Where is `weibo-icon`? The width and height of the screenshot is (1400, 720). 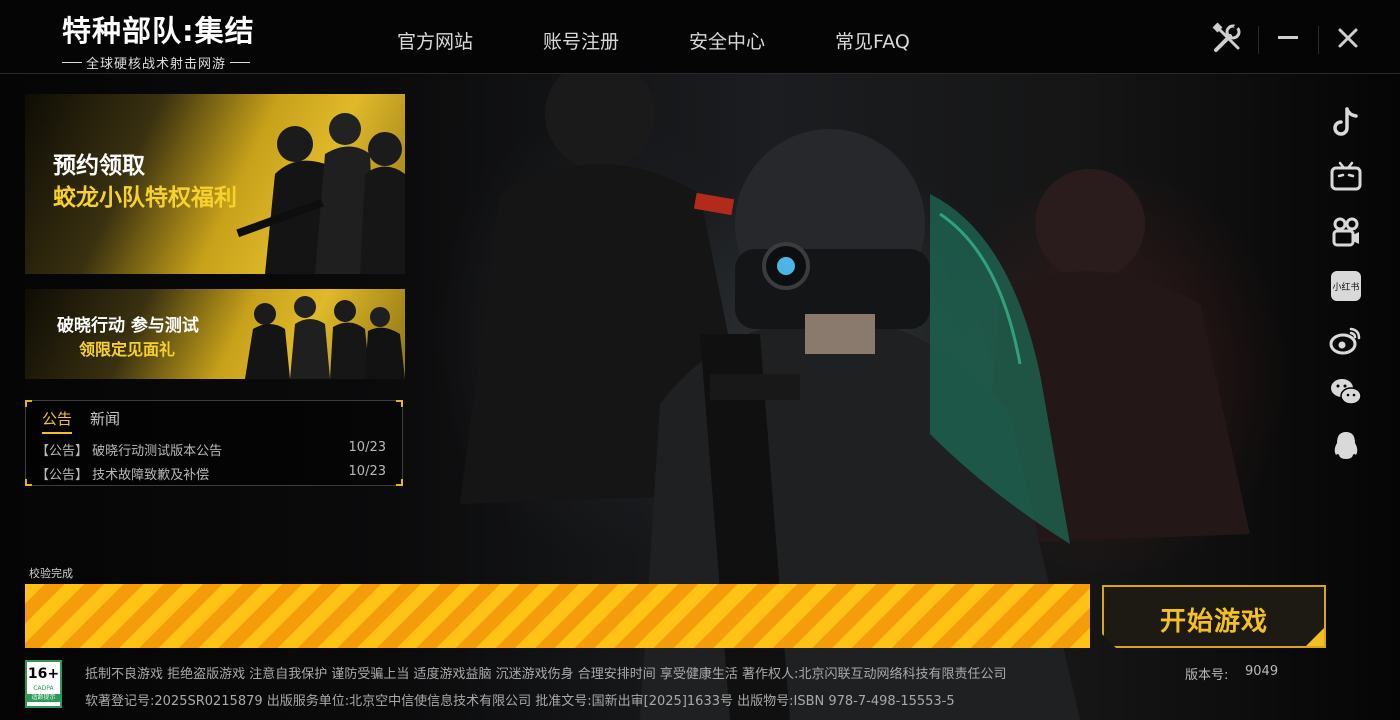 weibo-icon is located at coordinates (1345, 341).